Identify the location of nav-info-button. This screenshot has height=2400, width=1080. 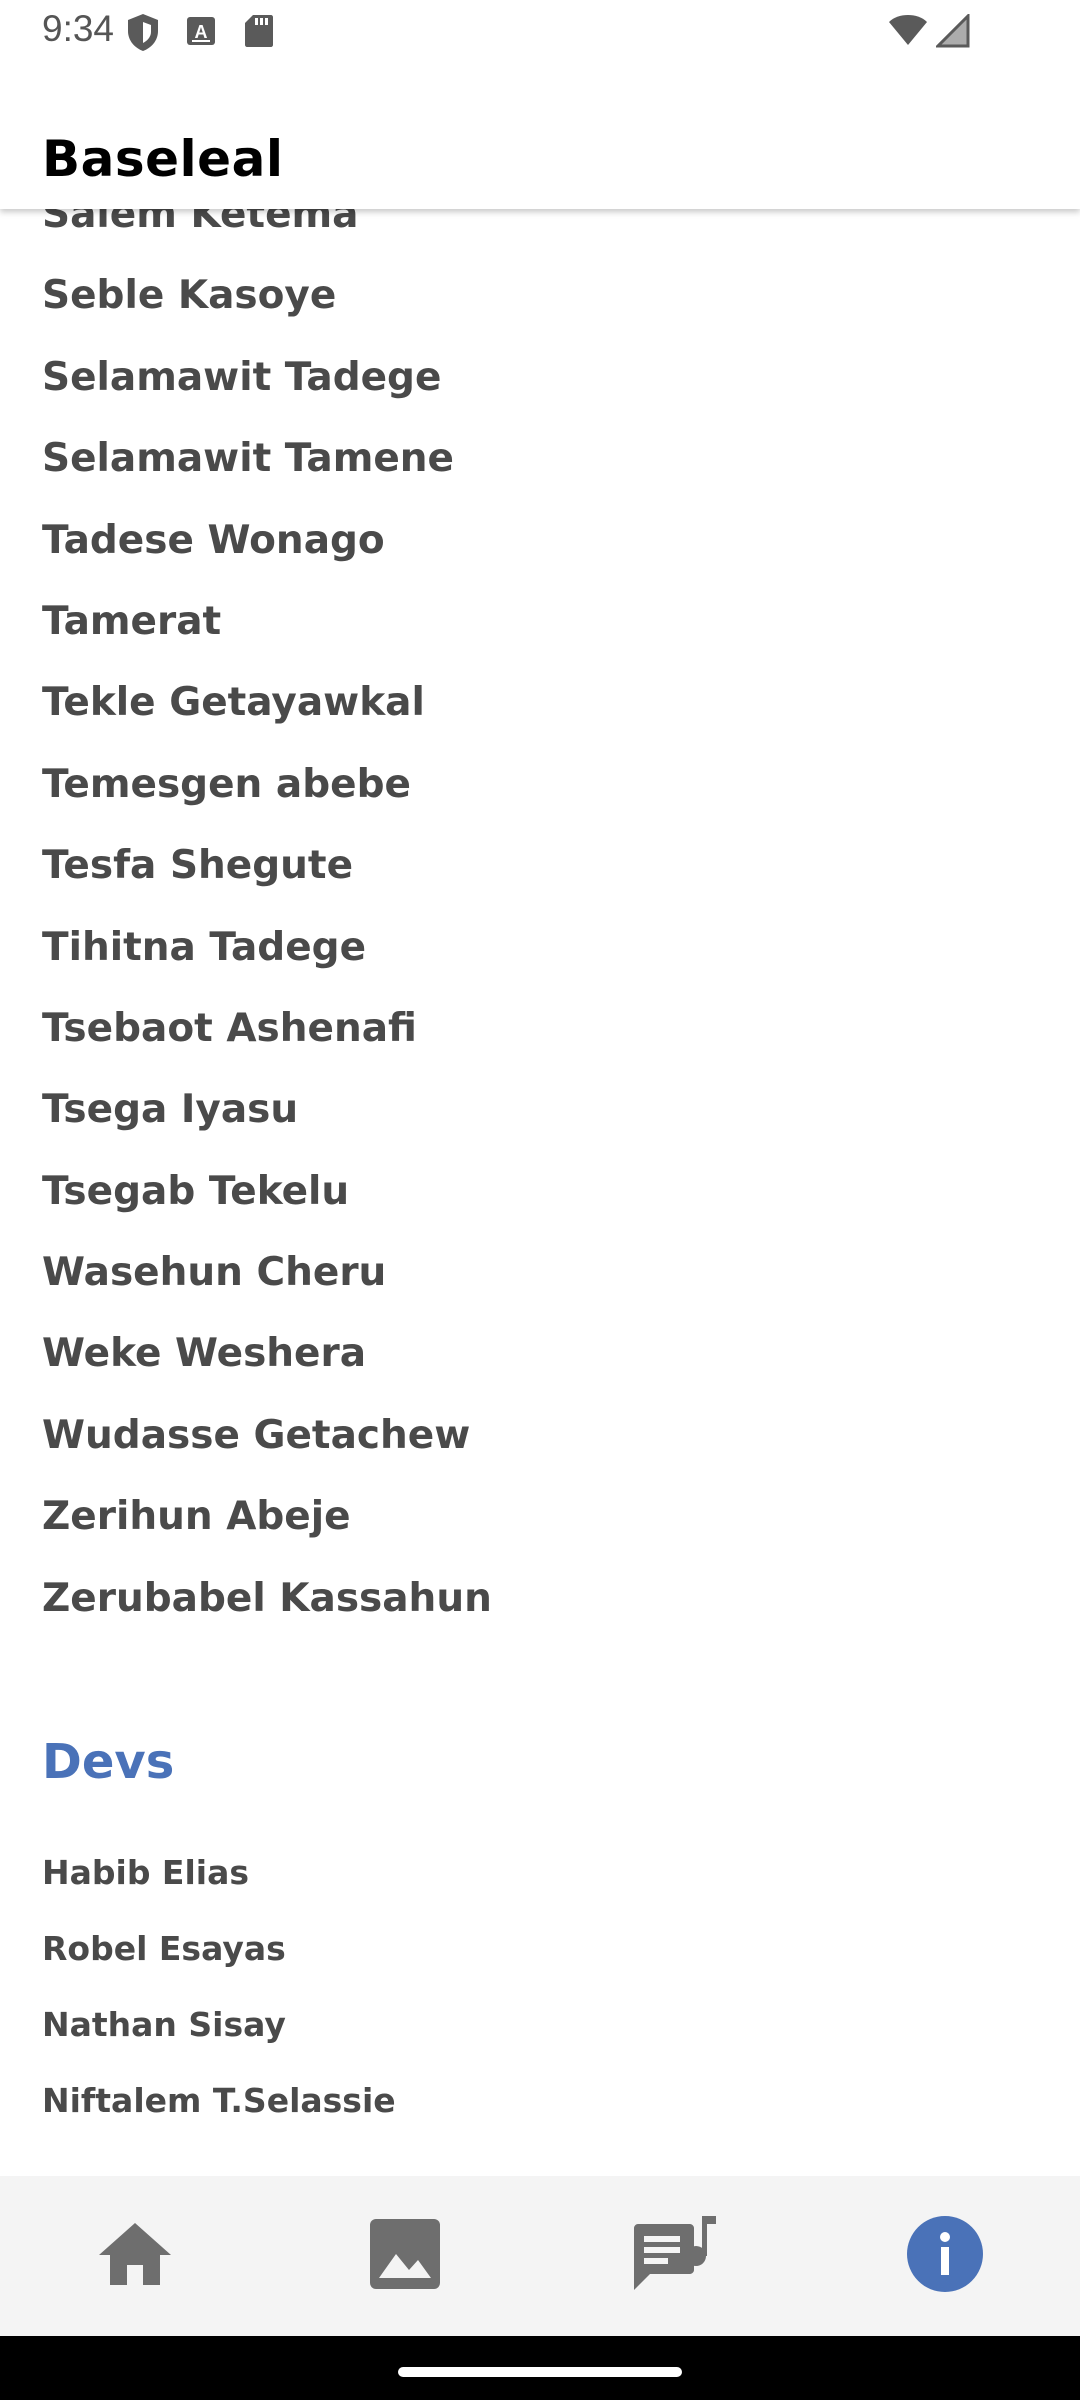
(945, 2256).